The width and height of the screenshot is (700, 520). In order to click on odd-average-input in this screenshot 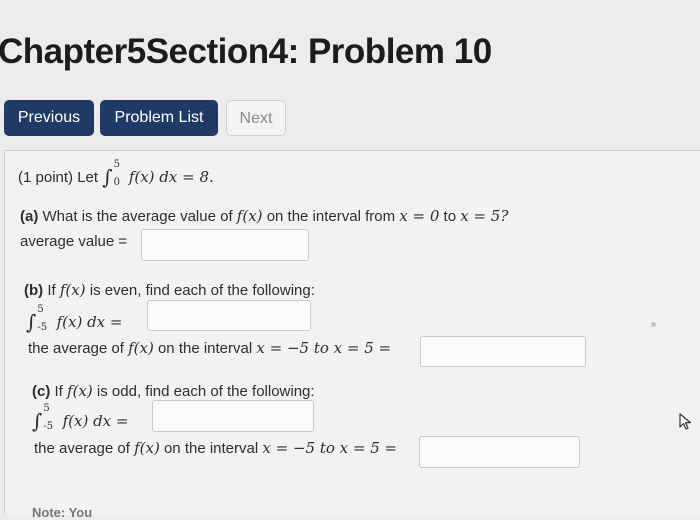, I will do `click(499, 452)`.